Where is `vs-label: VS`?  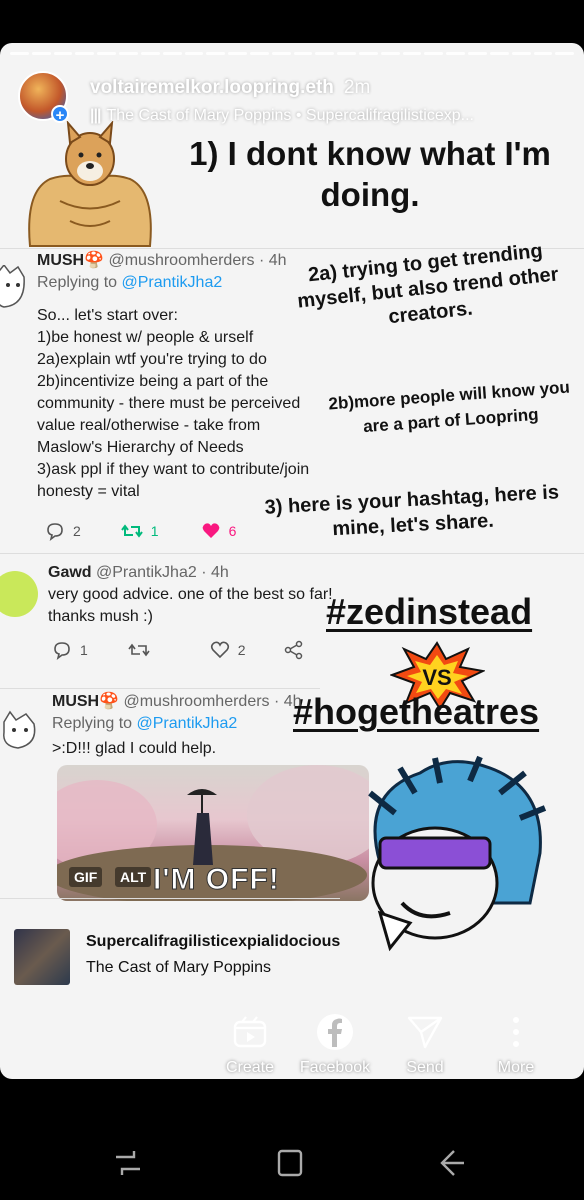 vs-label: VS is located at coordinates (436, 677).